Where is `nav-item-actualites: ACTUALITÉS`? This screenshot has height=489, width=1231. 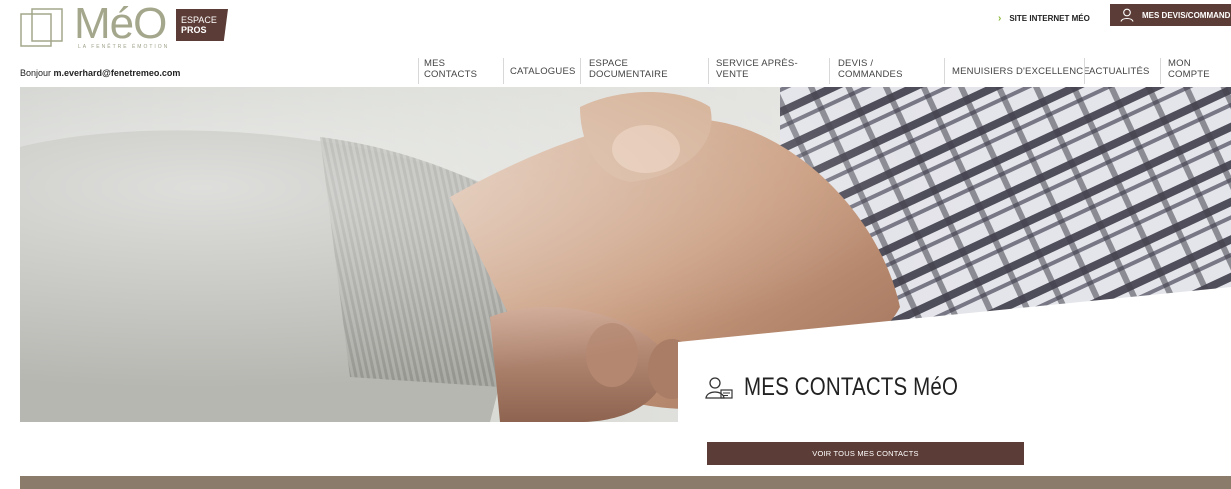 nav-item-actualites: ACTUALITÉS is located at coordinates (1119, 71).